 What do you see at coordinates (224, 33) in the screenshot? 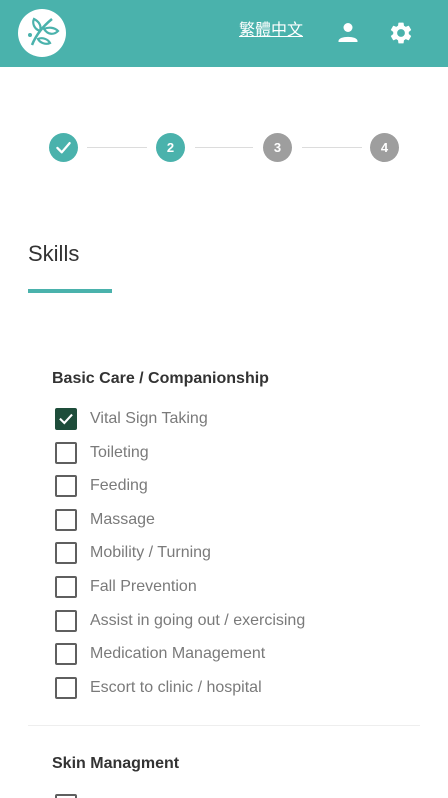
I see `app-header: 繁體中文` at bounding box center [224, 33].